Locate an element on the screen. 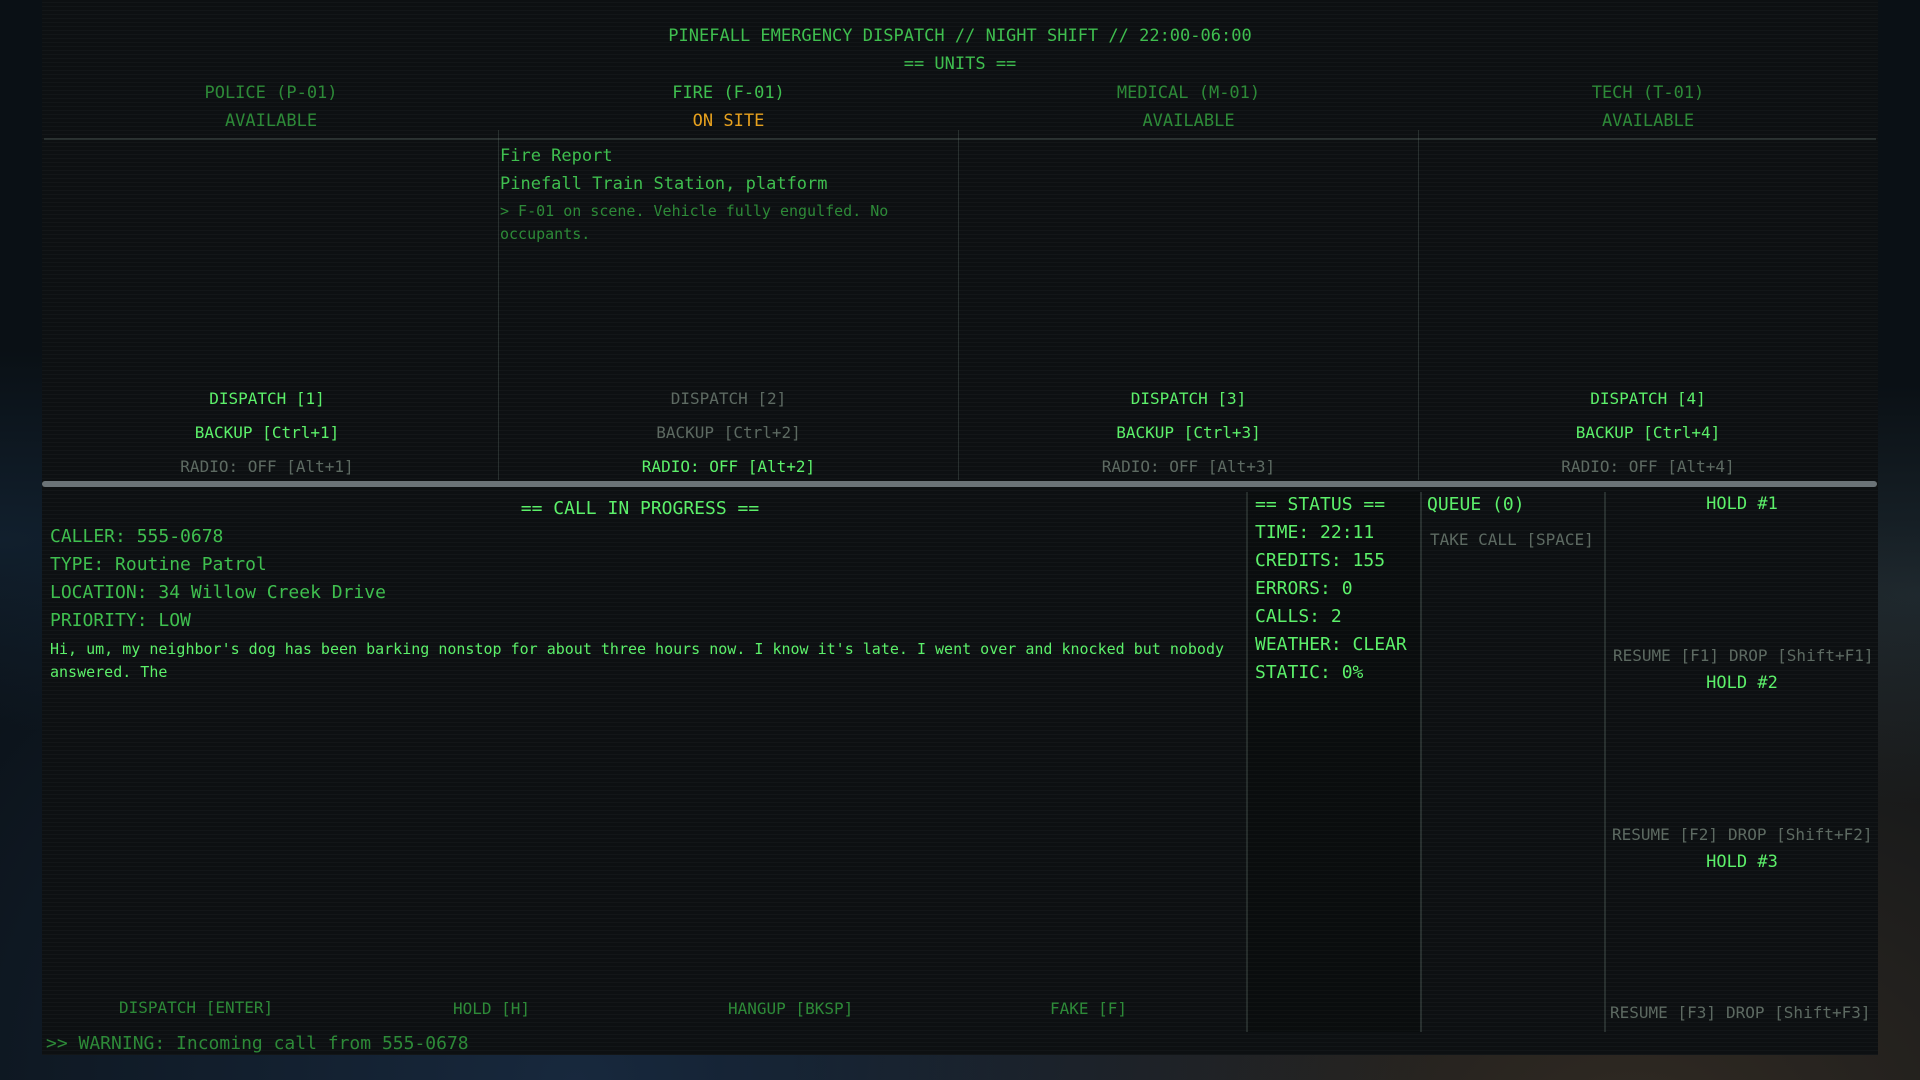  unit-police-name: POLICE (P-01) is located at coordinates (271, 93).